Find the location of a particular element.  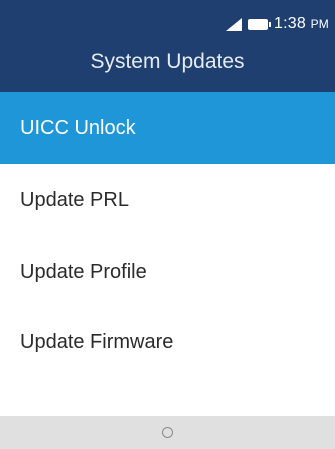

signal-icon is located at coordinates (233, 24).